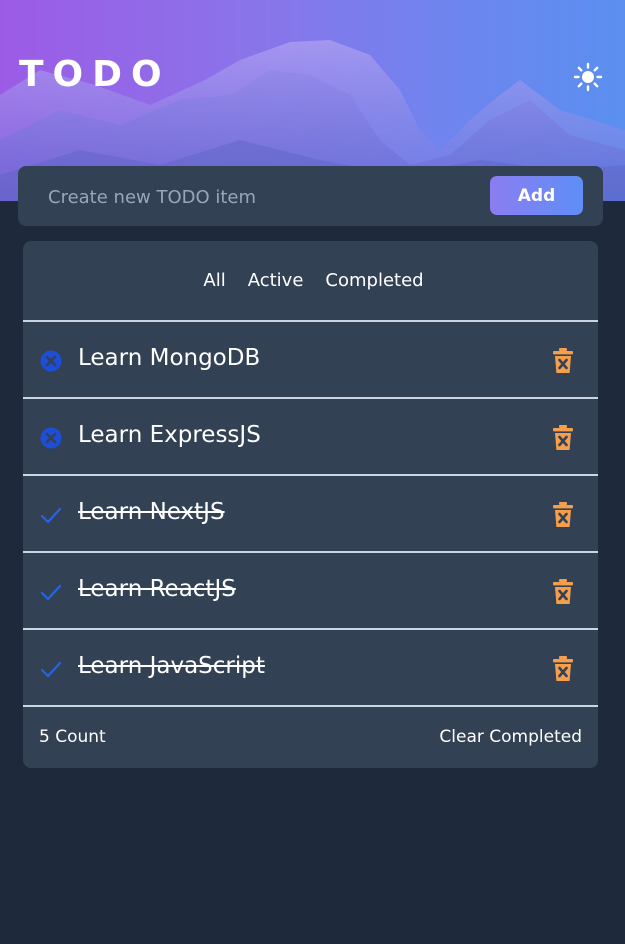  I want to click on tab-active: Active, so click(276, 280).